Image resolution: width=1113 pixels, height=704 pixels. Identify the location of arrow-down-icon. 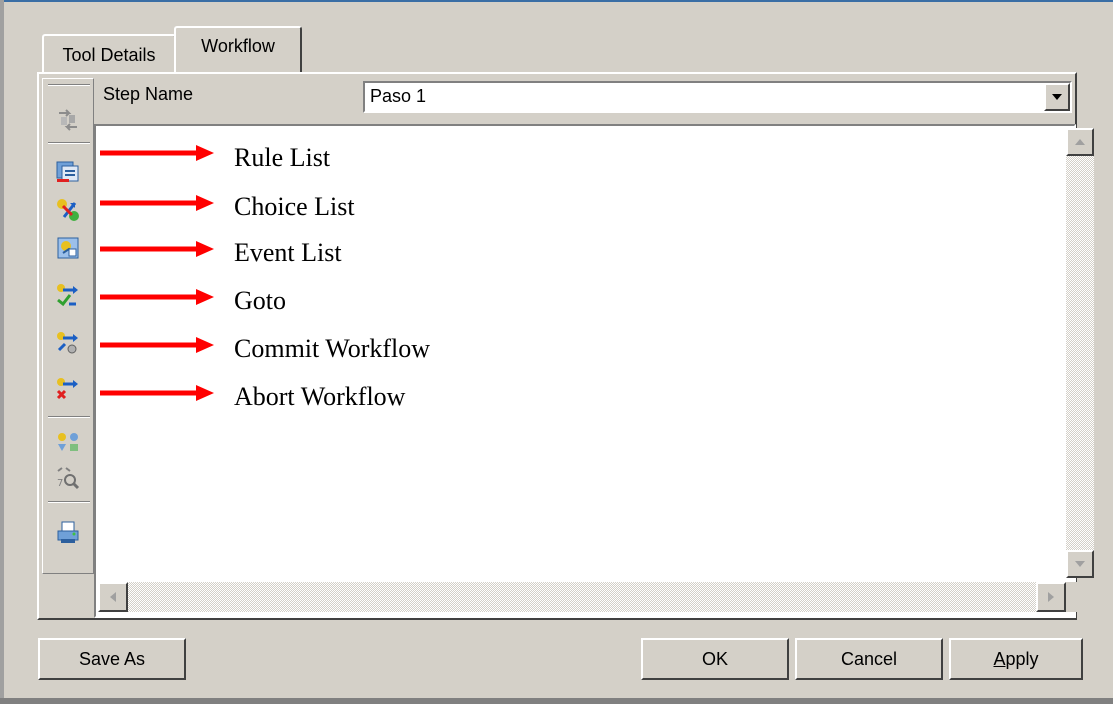
(1080, 564).